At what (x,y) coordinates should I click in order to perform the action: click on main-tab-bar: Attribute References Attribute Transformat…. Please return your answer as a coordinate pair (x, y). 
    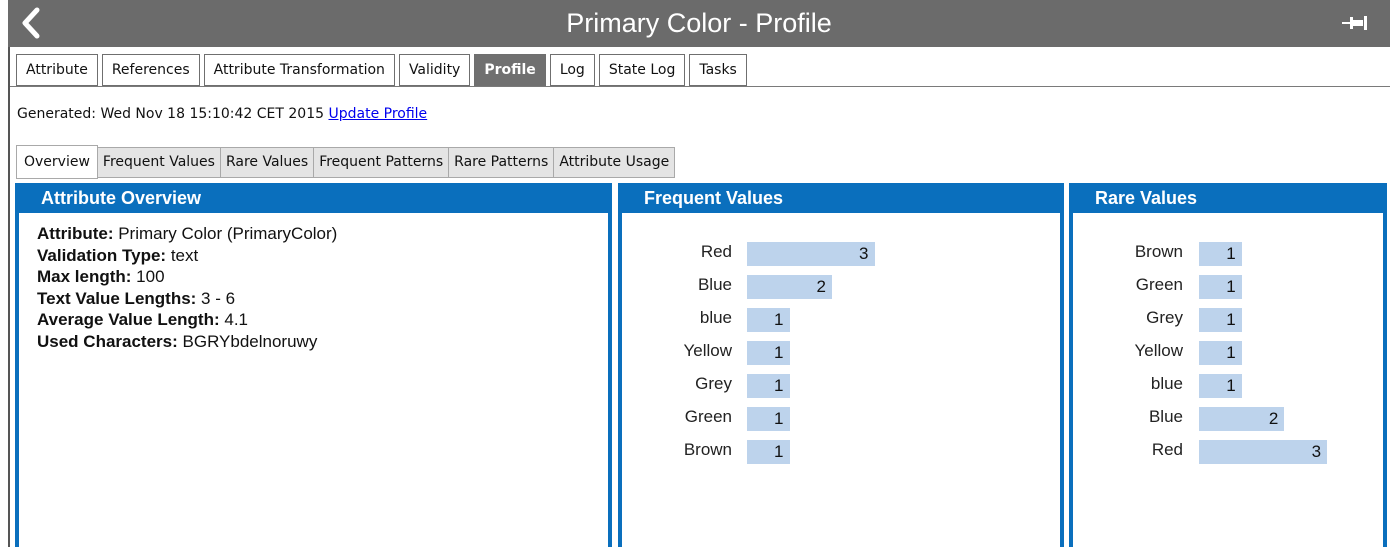
    Looking at the image, I should click on (383, 70).